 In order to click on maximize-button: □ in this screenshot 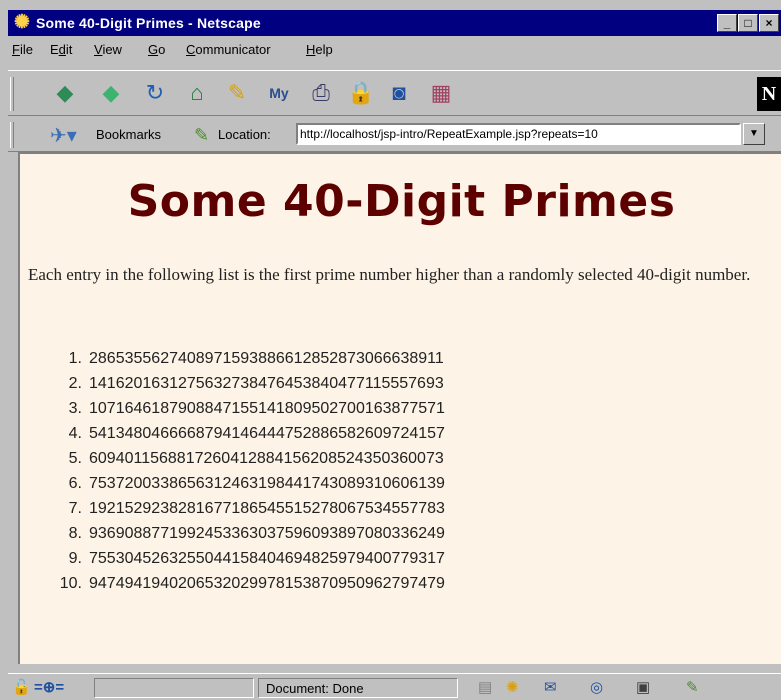, I will do `click(748, 23)`.